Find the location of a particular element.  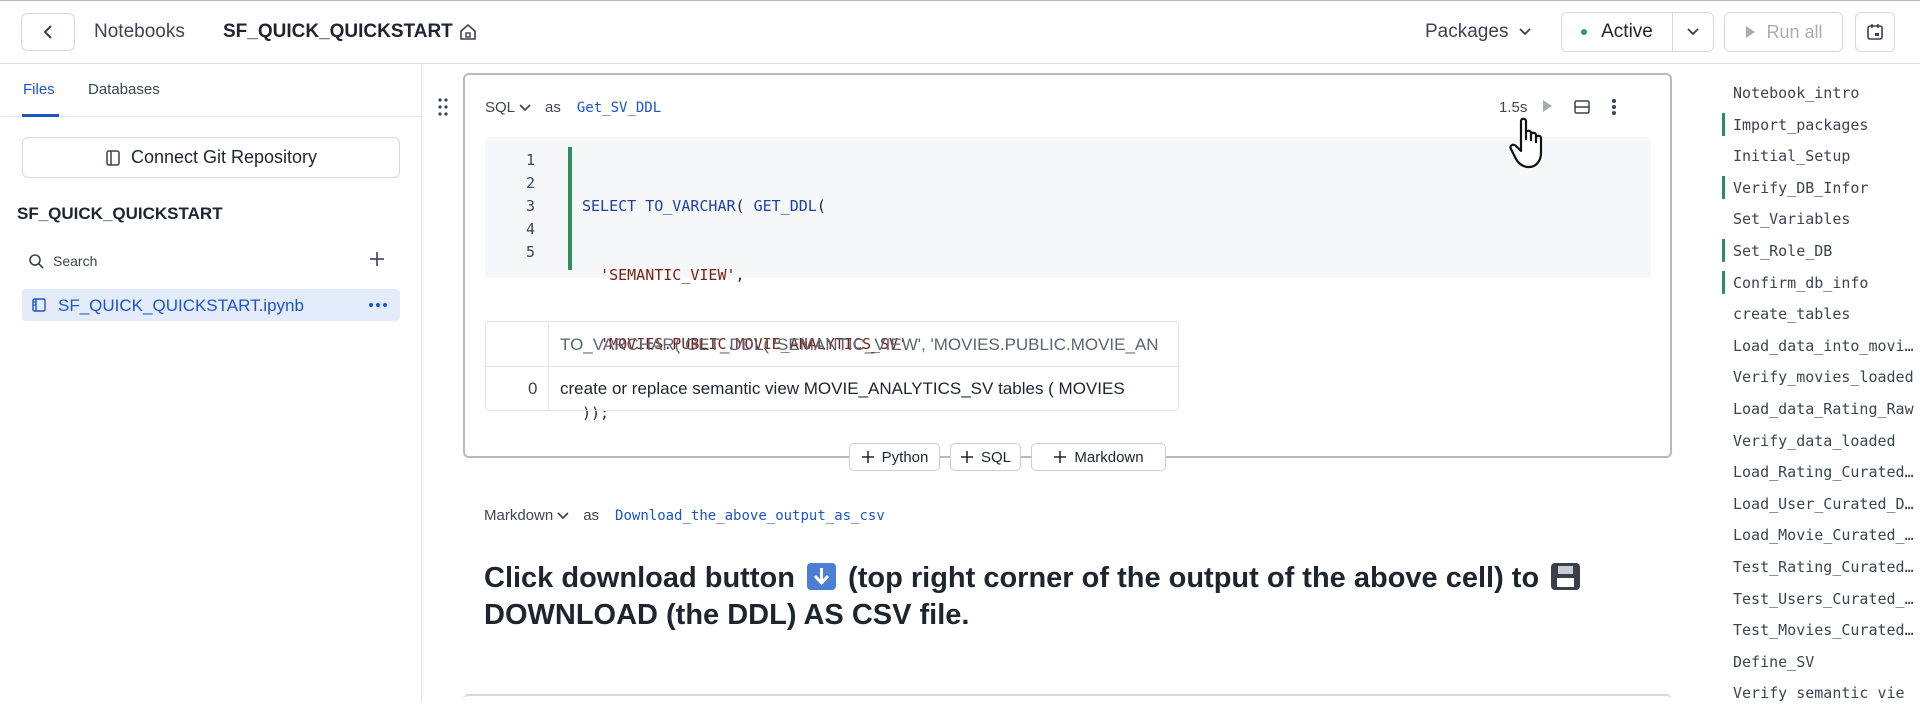

add-python-cell-button: Python is located at coordinates (894, 457).